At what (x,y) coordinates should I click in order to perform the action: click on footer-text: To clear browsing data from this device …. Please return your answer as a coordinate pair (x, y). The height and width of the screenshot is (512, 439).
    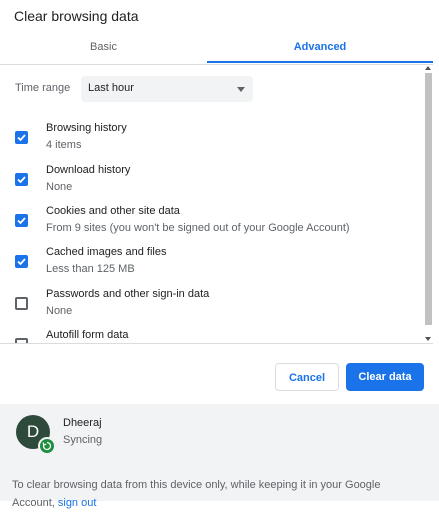
    Looking at the image, I should click on (207, 494).